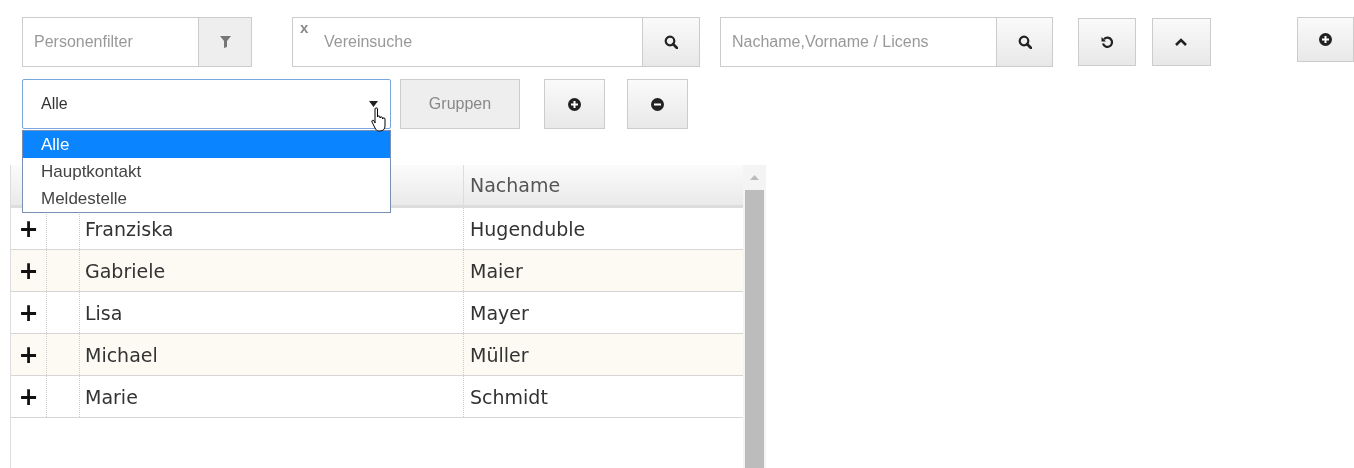  Describe the element at coordinates (499, 312) in the screenshot. I see `table-cell: Mayer` at that location.